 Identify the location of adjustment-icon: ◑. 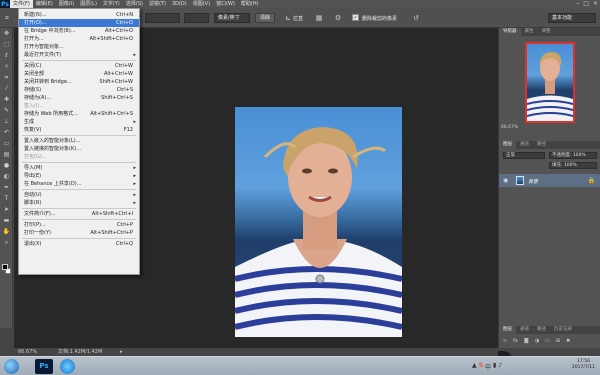
(537, 341).